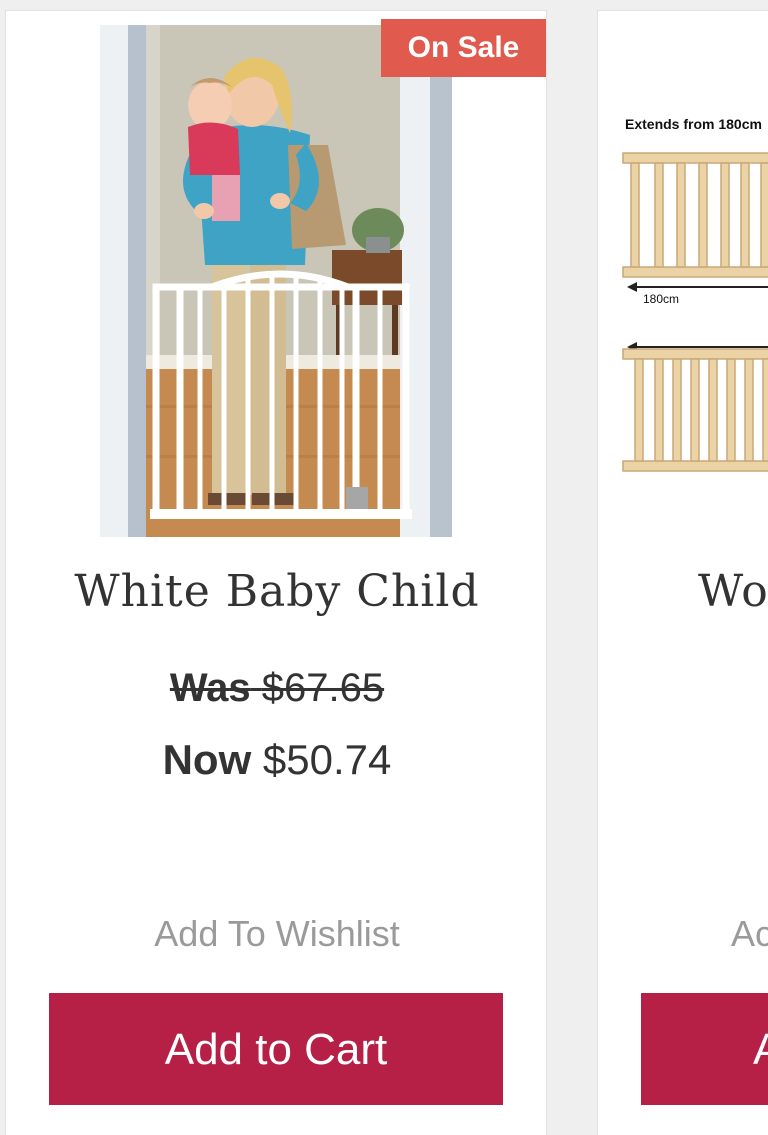 This screenshot has height=1135, width=768. I want to click on add-to-wishlist-link: Add To Wishlist, so click(277, 934).